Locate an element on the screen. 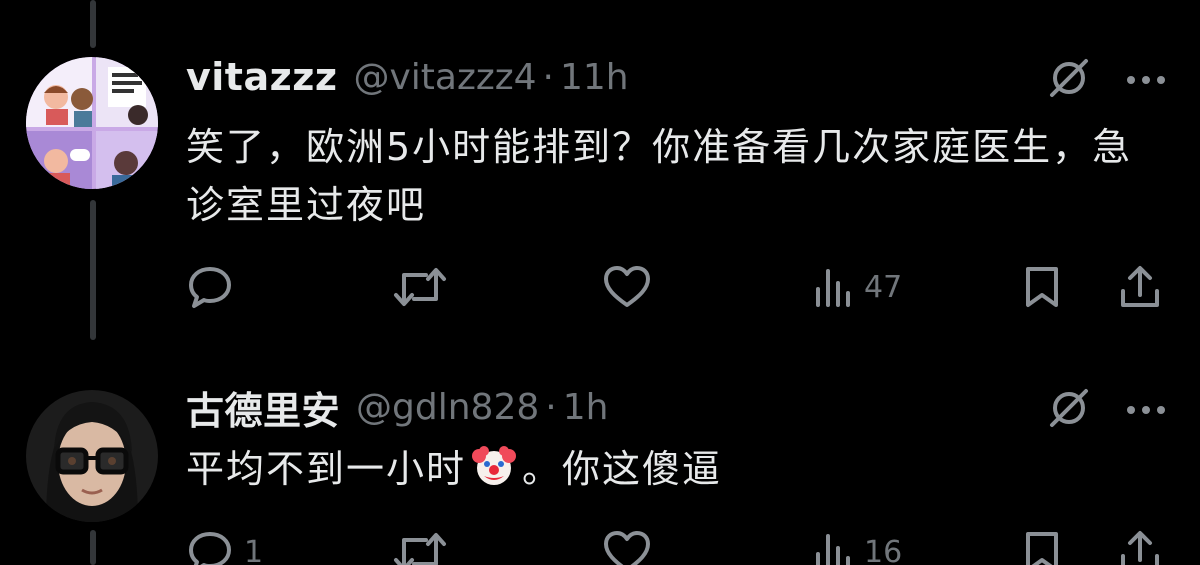  views-button: 16 is located at coordinates (858, 543).